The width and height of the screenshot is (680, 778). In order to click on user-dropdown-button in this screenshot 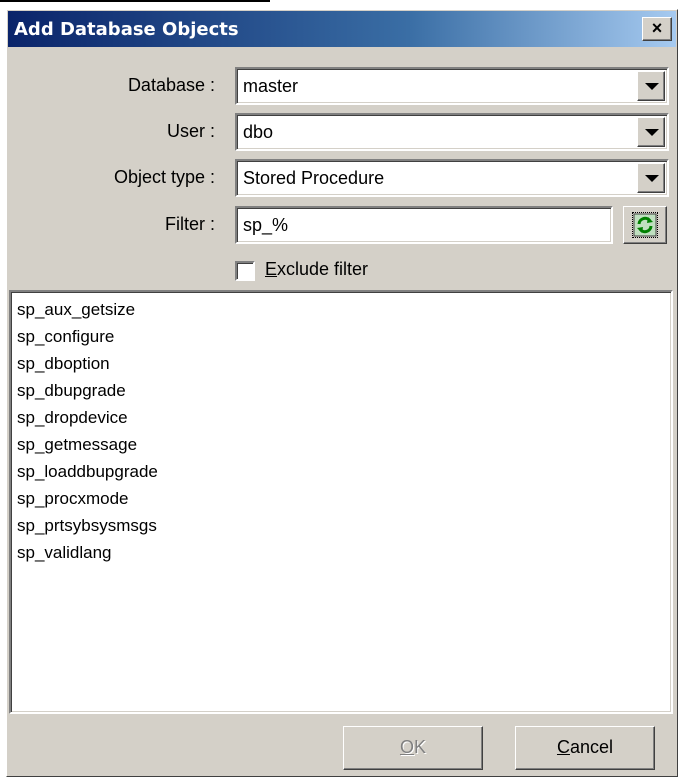, I will do `click(651, 132)`.